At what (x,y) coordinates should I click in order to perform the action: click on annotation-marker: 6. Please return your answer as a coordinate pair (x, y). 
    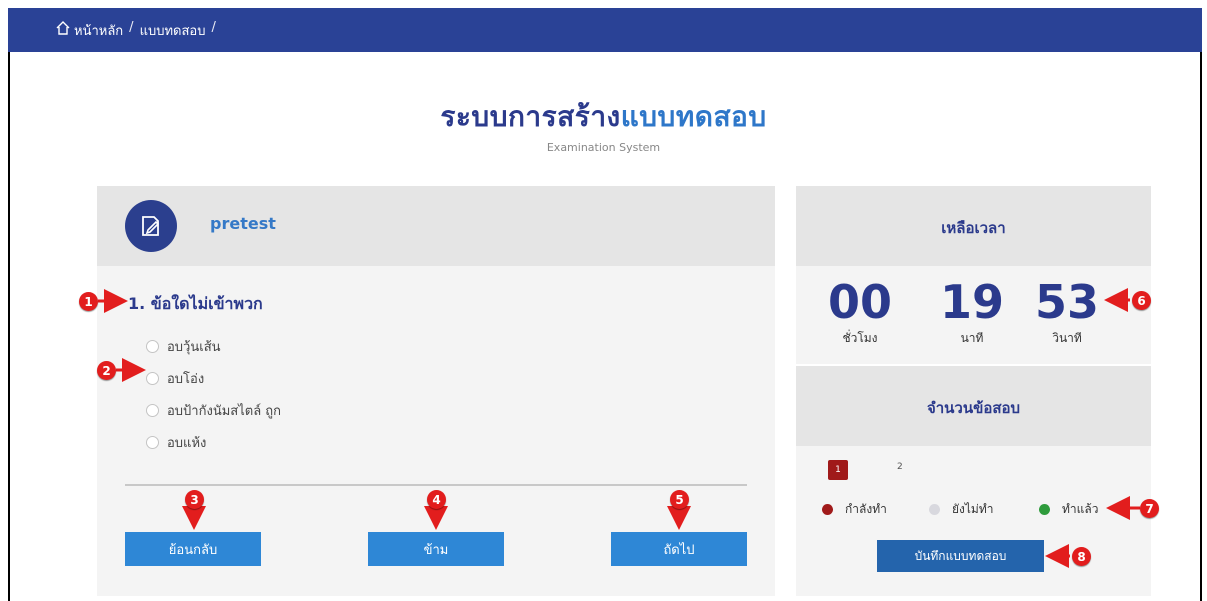
    Looking at the image, I should click on (1141, 300).